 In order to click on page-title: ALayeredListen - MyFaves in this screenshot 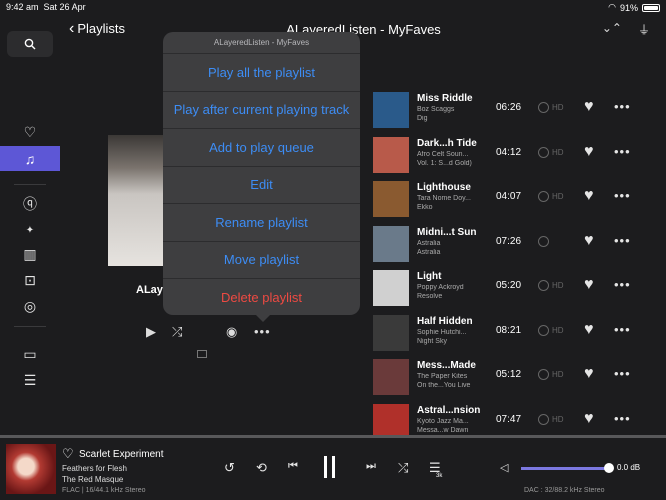, I will do `click(363, 29)`.